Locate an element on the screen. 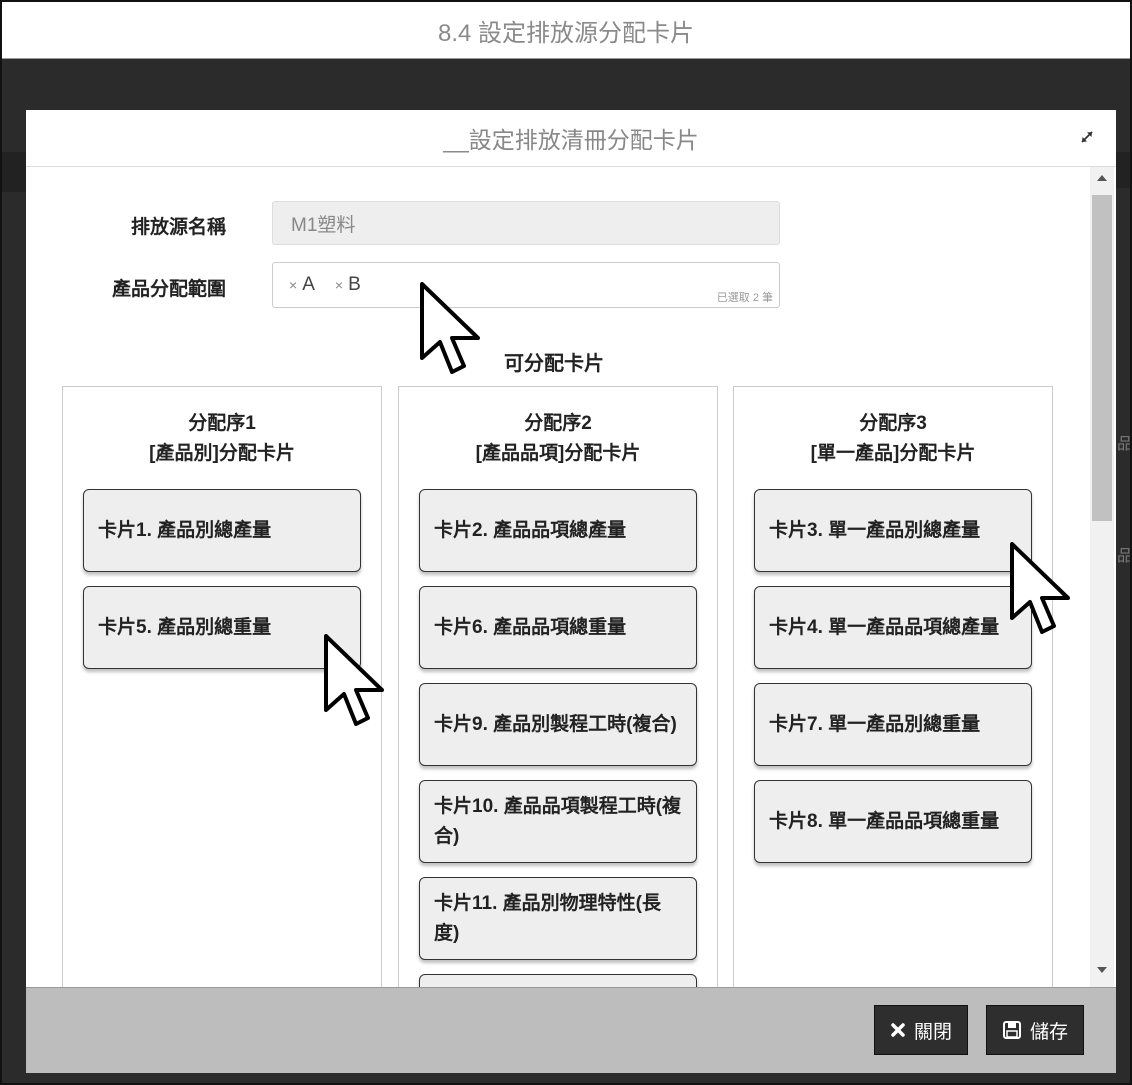 The width and height of the screenshot is (1132, 1085). background-strip is located at coordinates (1122, 170).